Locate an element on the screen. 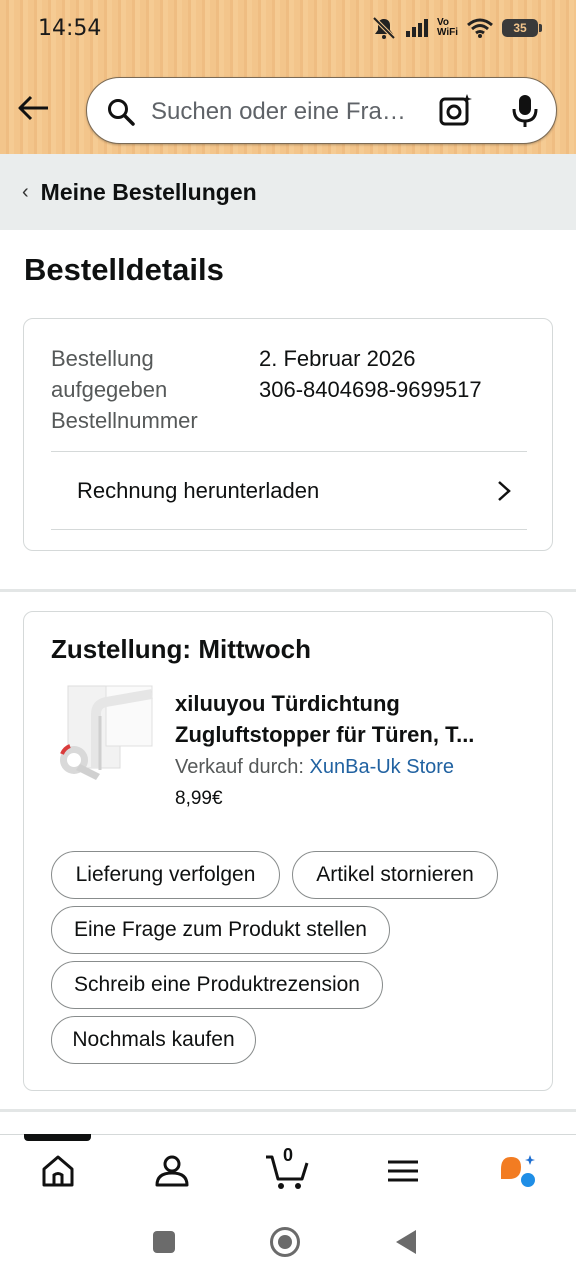  write-review-button: Schreib eine Produktrezension is located at coordinates (217, 985).